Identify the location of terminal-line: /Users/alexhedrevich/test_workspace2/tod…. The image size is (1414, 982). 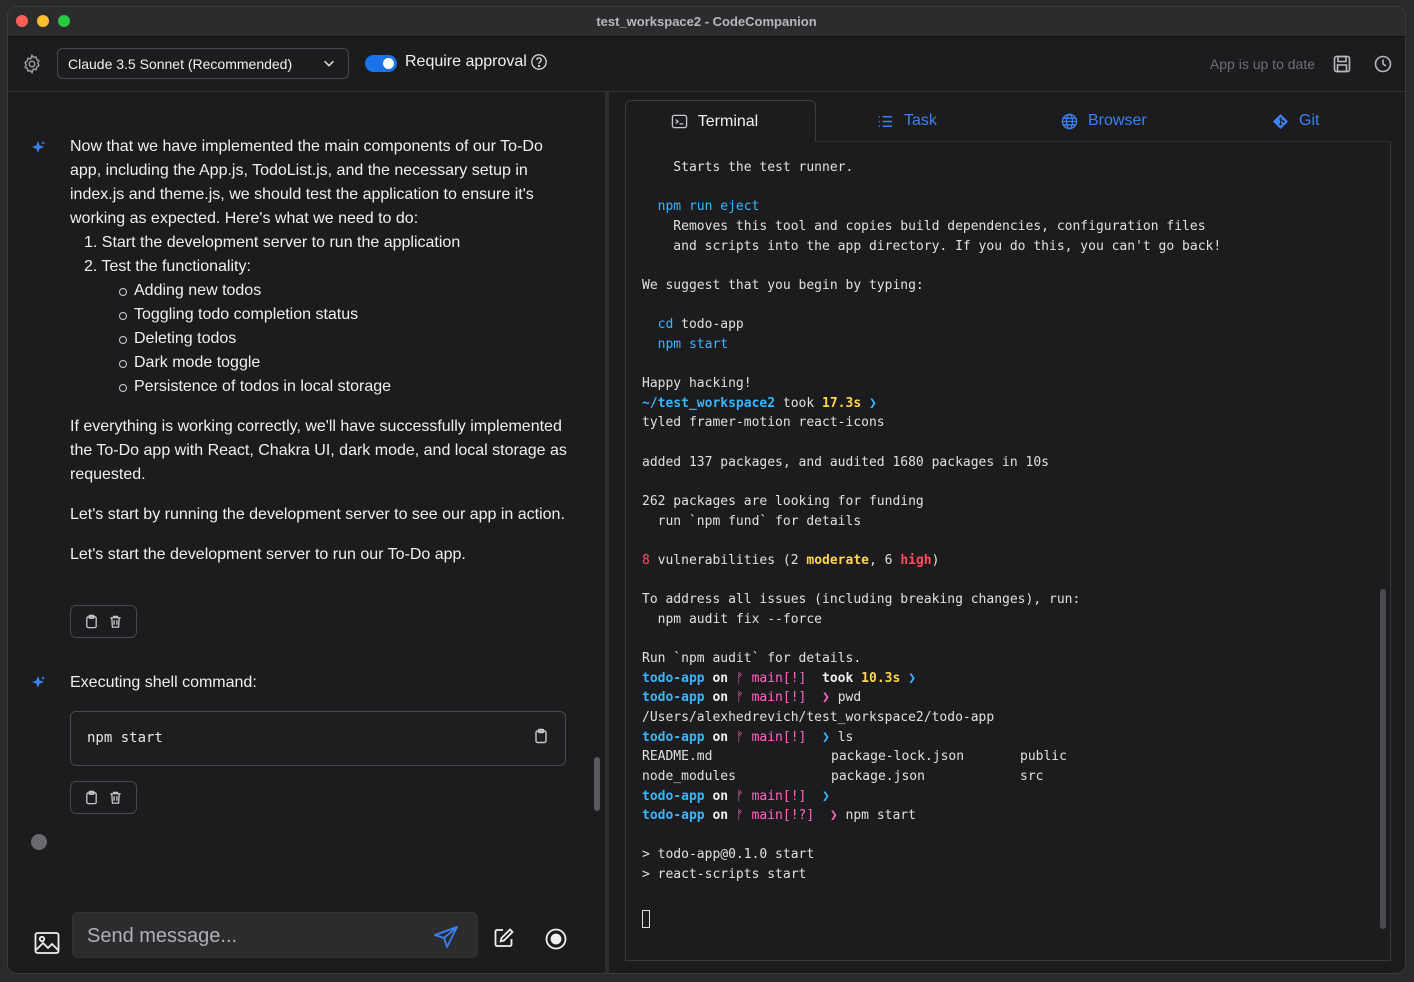
(818, 717).